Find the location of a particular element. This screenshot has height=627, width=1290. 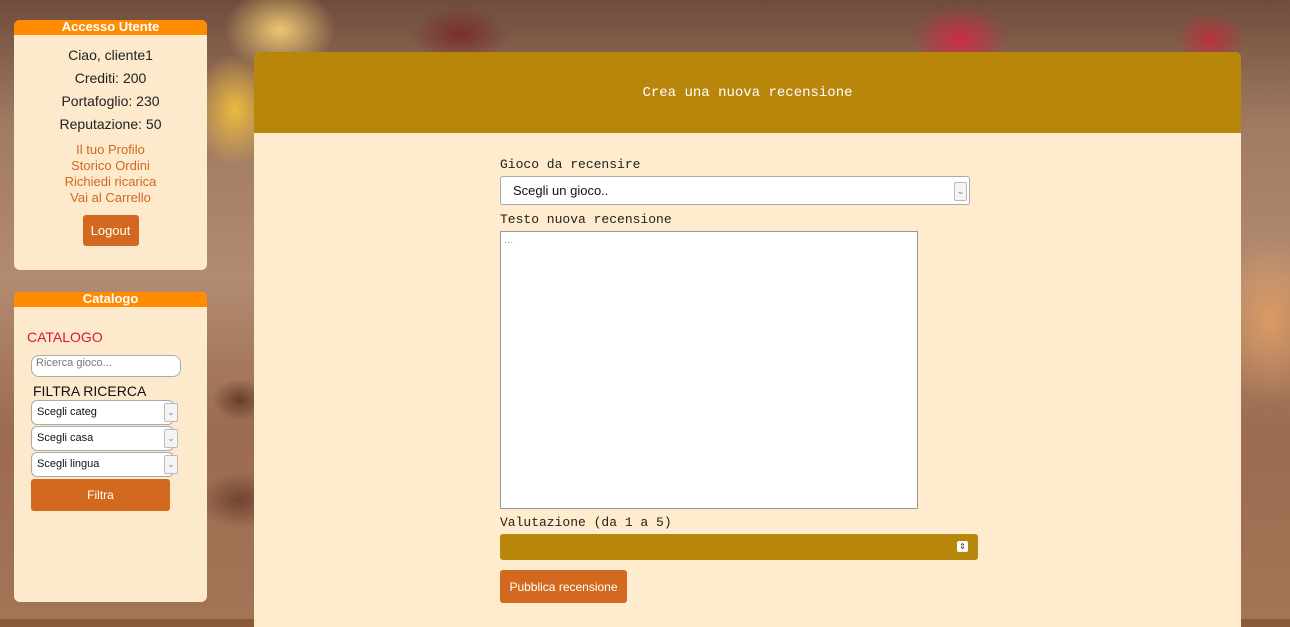

credits-text: Crediti: 200 is located at coordinates (110, 78).